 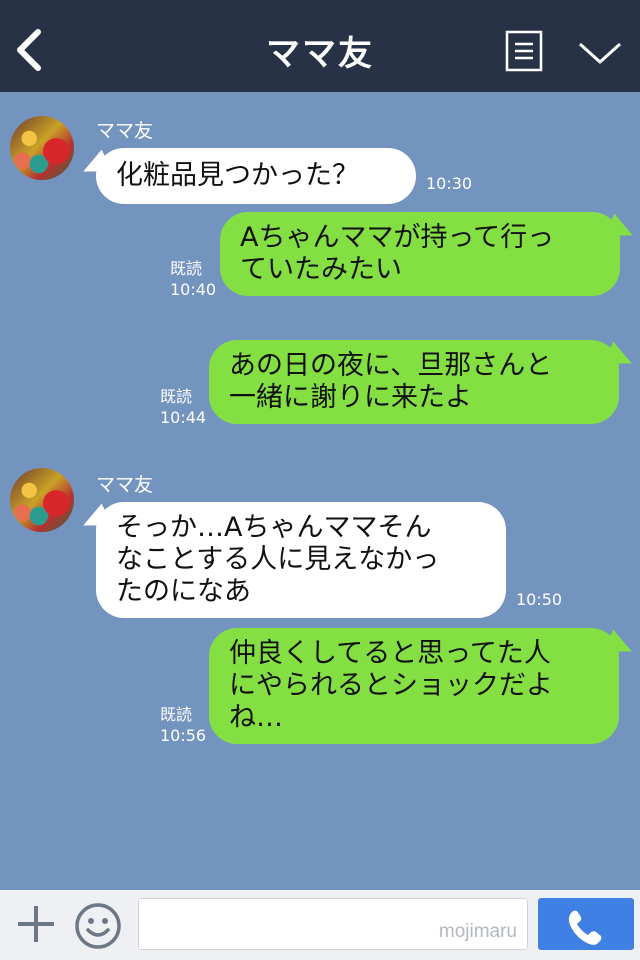 What do you see at coordinates (477, 931) in the screenshot?
I see `watermark: mojimaru` at bounding box center [477, 931].